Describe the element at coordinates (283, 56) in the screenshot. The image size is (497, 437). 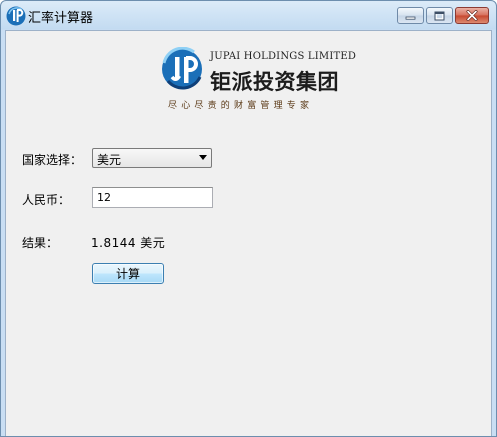
I see `logo-english-name: JUPAI HOLDINGS LIMITED` at that location.